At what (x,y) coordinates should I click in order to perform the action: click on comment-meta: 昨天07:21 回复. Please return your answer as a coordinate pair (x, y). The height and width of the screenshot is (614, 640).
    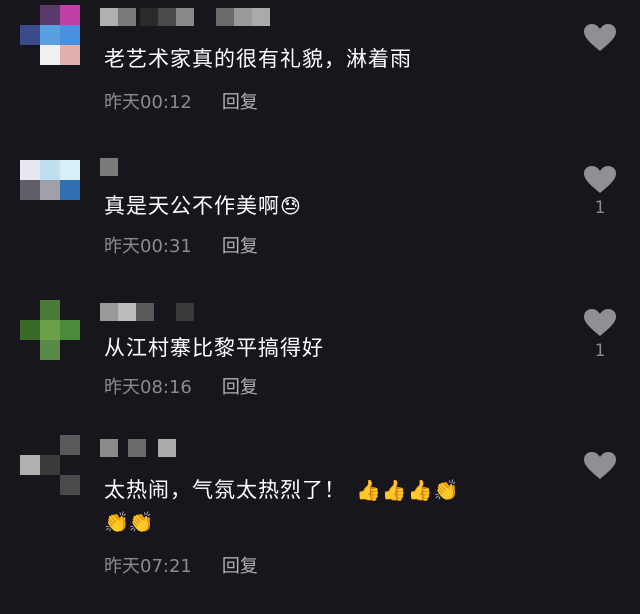
    Looking at the image, I should click on (181, 565).